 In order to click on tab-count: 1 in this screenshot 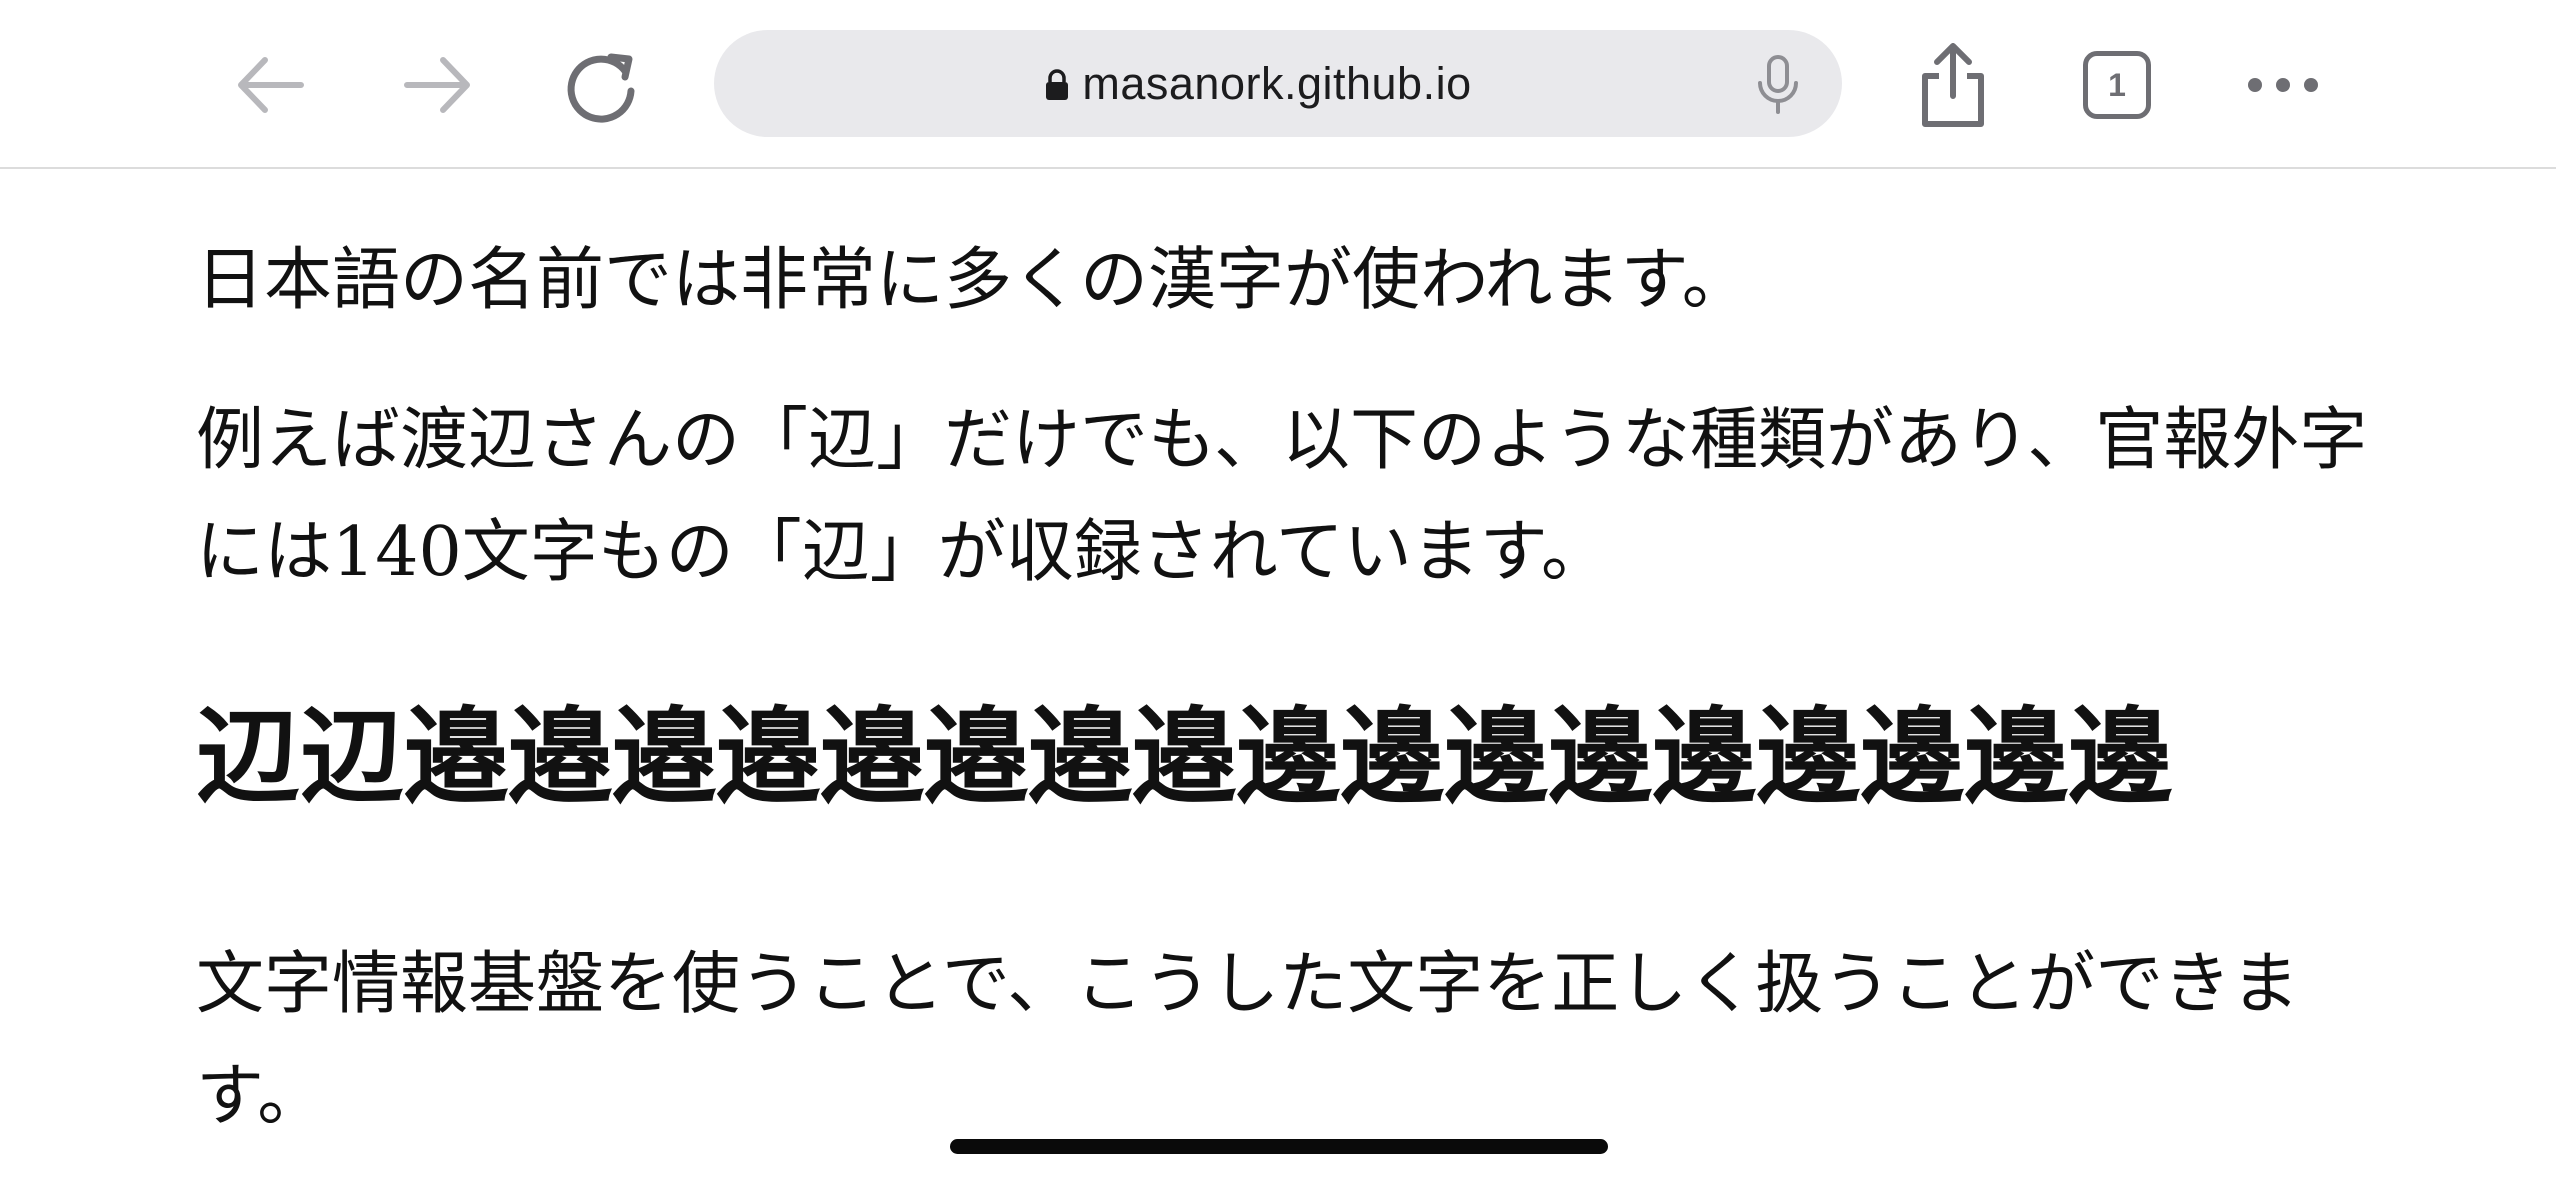, I will do `click(2117, 84)`.